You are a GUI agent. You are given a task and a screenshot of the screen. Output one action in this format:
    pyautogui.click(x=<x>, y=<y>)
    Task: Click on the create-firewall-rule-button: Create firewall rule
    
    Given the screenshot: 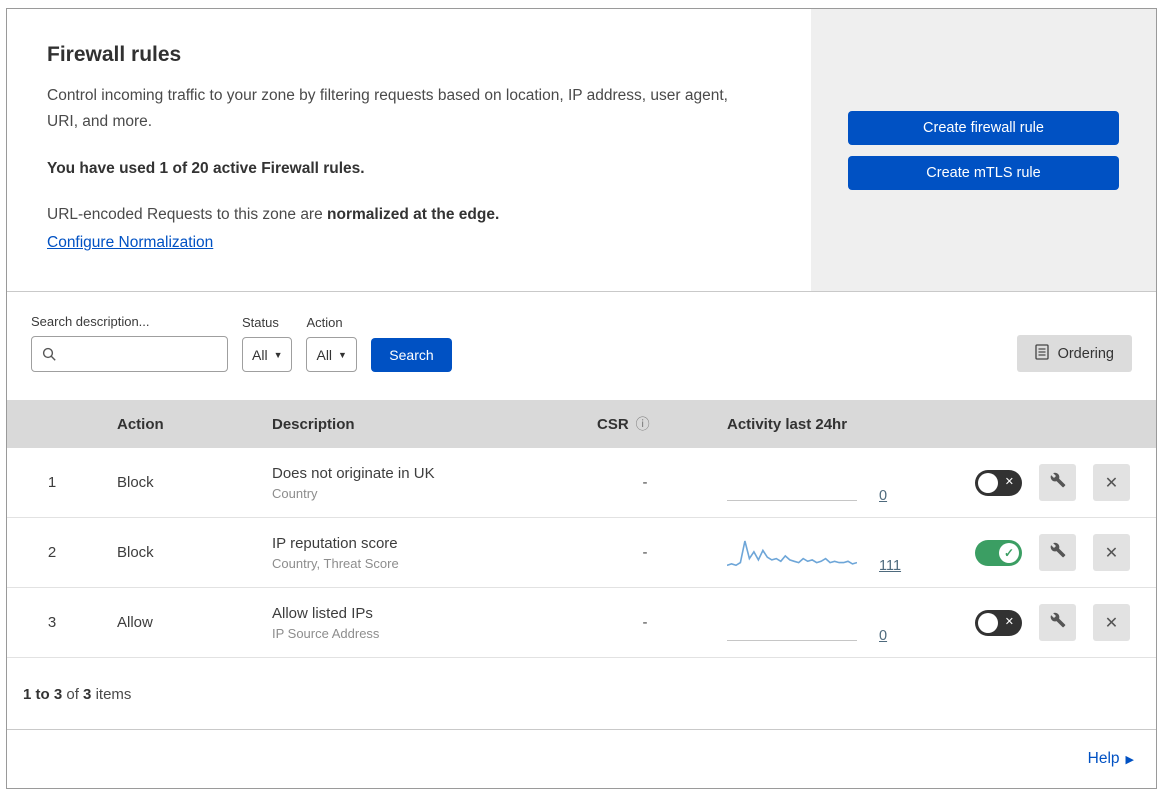 What is the action you would take?
    pyautogui.click(x=983, y=127)
    